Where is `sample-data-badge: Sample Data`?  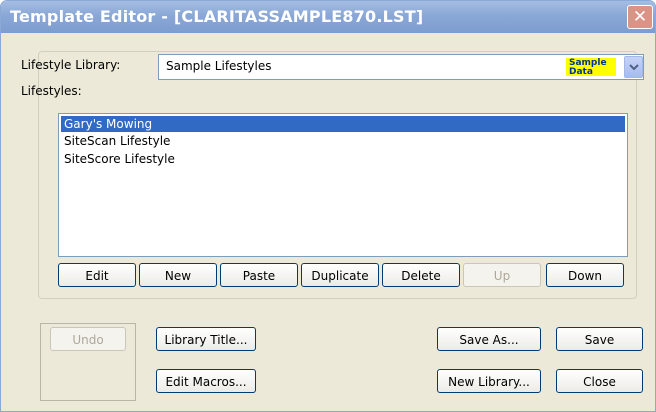
sample-data-badge: Sample Data is located at coordinates (591, 67).